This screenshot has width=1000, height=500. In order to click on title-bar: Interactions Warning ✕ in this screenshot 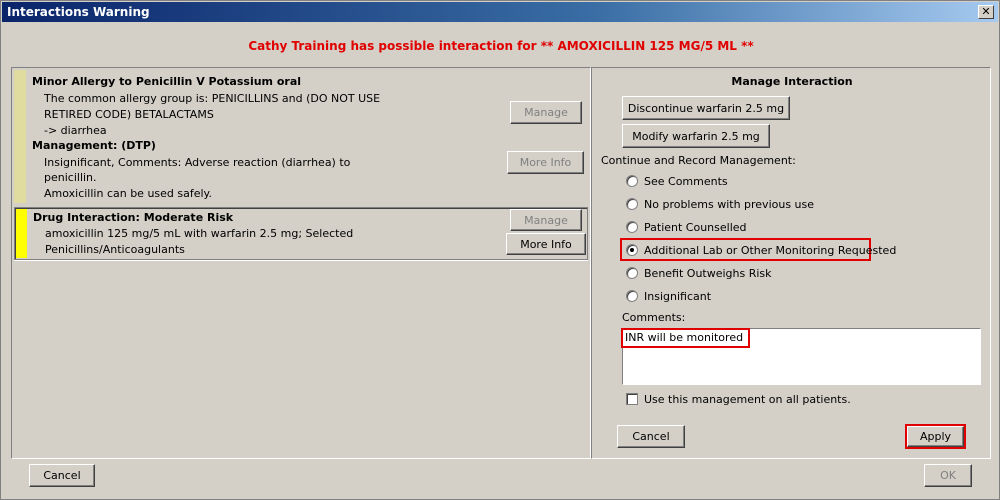, I will do `click(500, 12)`.